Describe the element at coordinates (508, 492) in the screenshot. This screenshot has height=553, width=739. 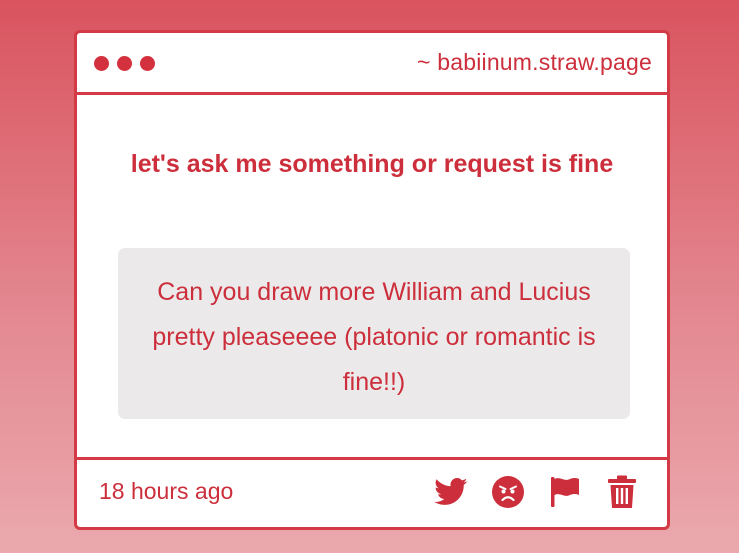
I see `angry-face-icon` at that location.